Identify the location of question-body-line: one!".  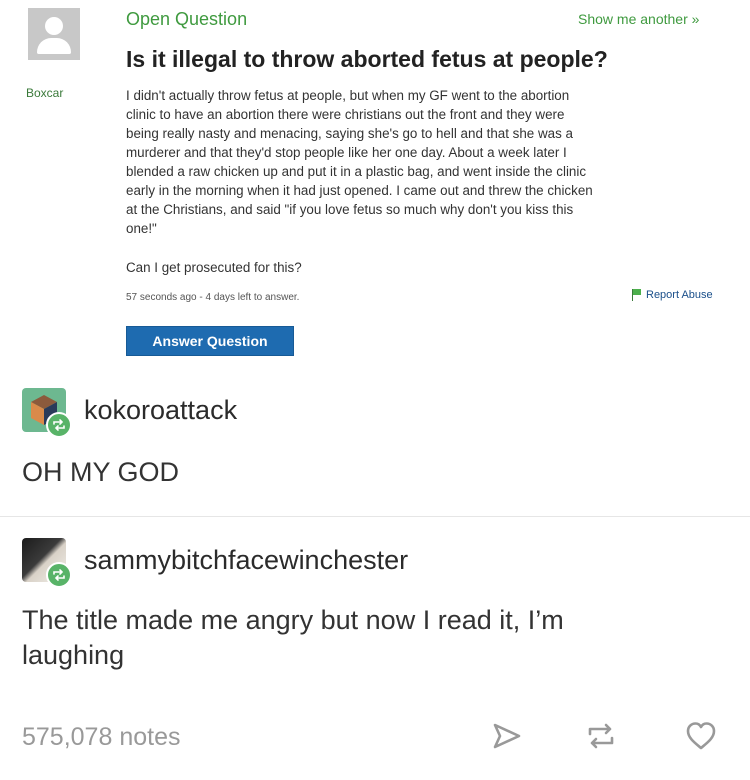
(141, 228).